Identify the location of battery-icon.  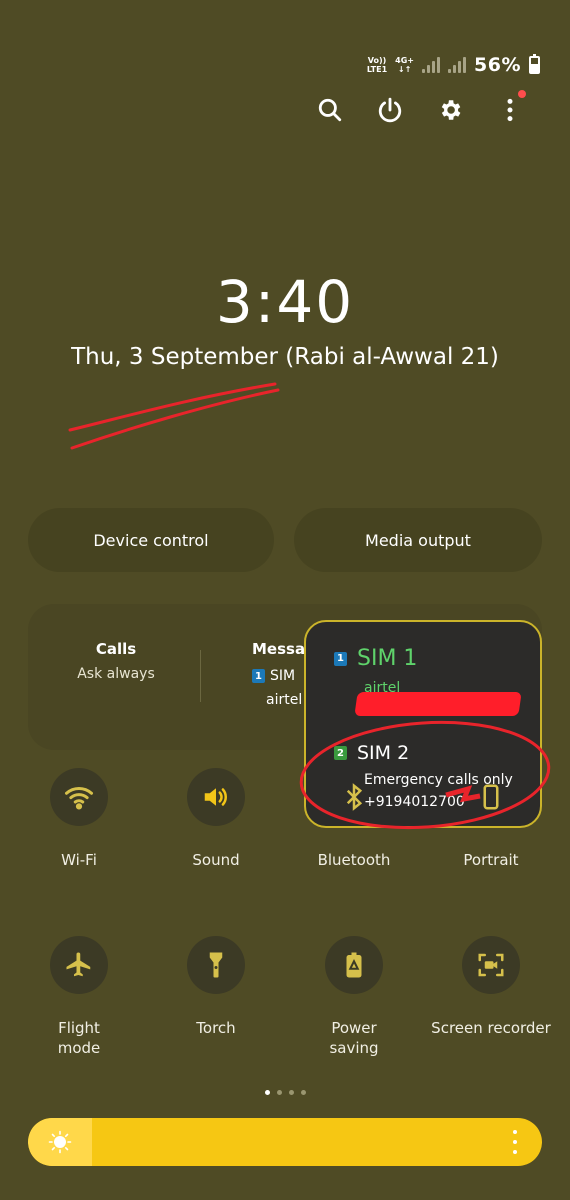
(534, 64).